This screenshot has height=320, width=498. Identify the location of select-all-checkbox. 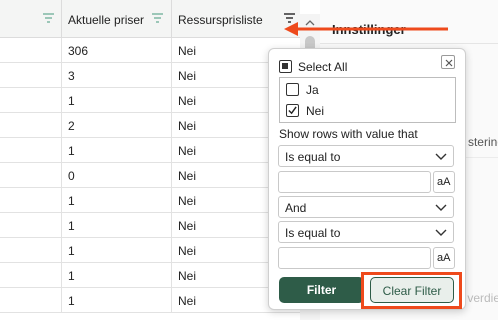
(285, 66).